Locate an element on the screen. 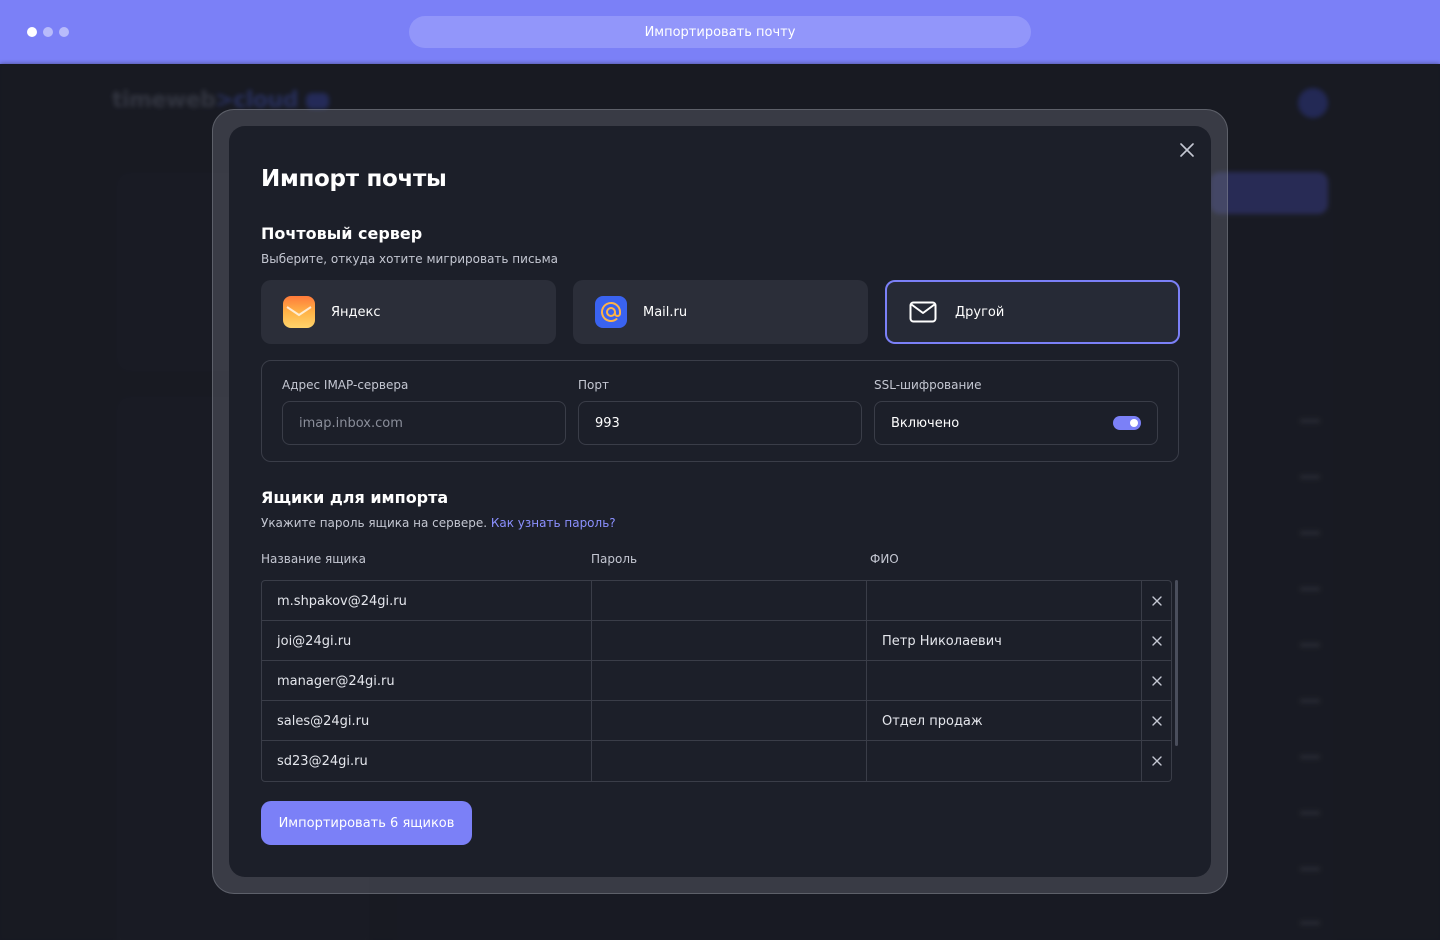  browser-chrome: Импортировать почту is located at coordinates (720, 32).